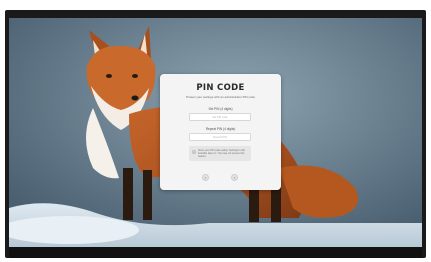  What do you see at coordinates (220, 109) in the screenshot?
I see `set-pin-label: Set PIN (4 digits)` at bounding box center [220, 109].